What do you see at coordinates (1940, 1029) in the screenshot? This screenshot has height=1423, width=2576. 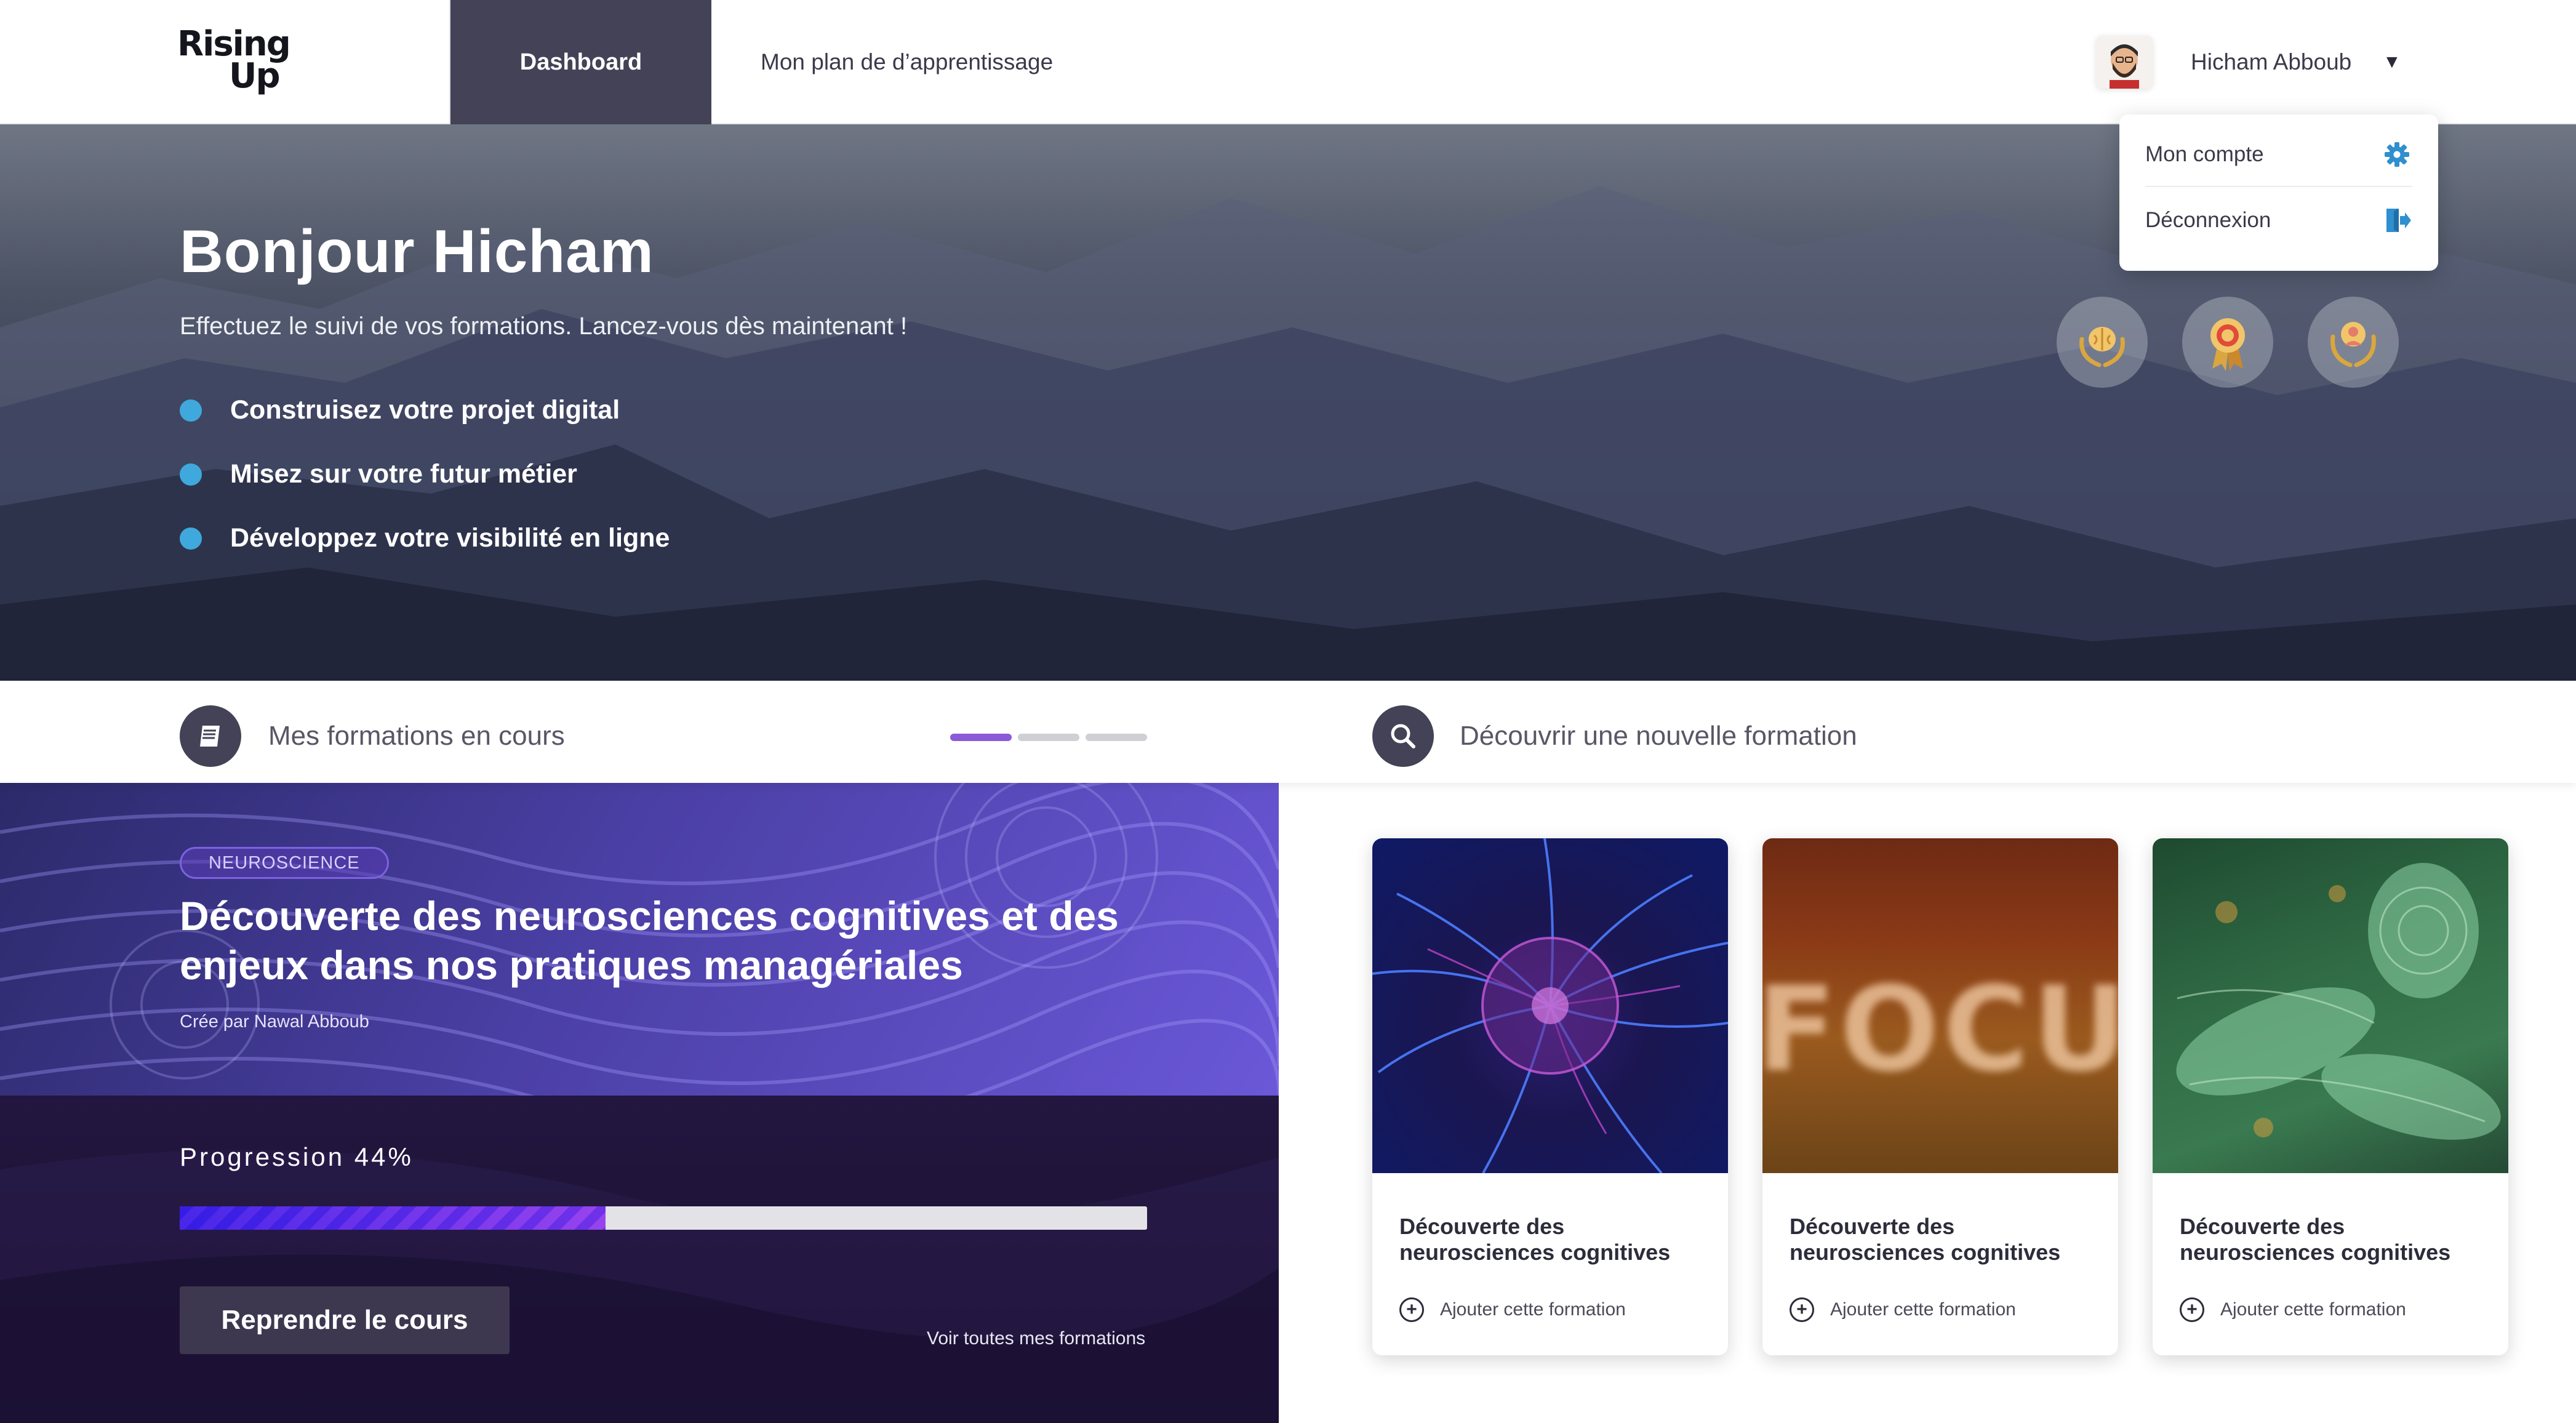 I see `focus-letters-art: FOCUS` at bounding box center [1940, 1029].